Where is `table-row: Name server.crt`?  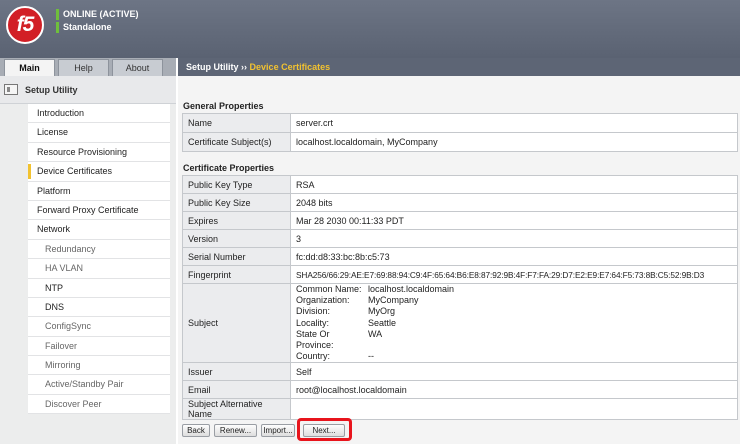
table-row: Name server.crt is located at coordinates (460, 123).